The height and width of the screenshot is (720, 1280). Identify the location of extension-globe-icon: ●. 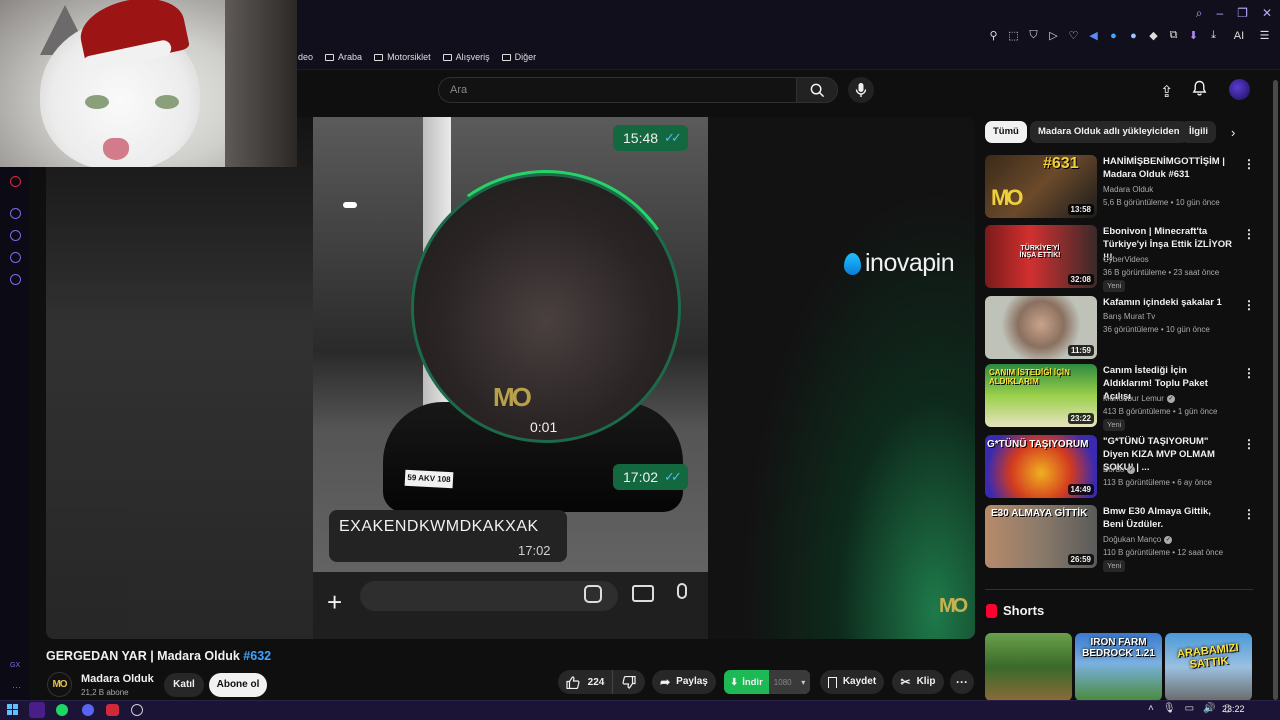
(1113, 36).